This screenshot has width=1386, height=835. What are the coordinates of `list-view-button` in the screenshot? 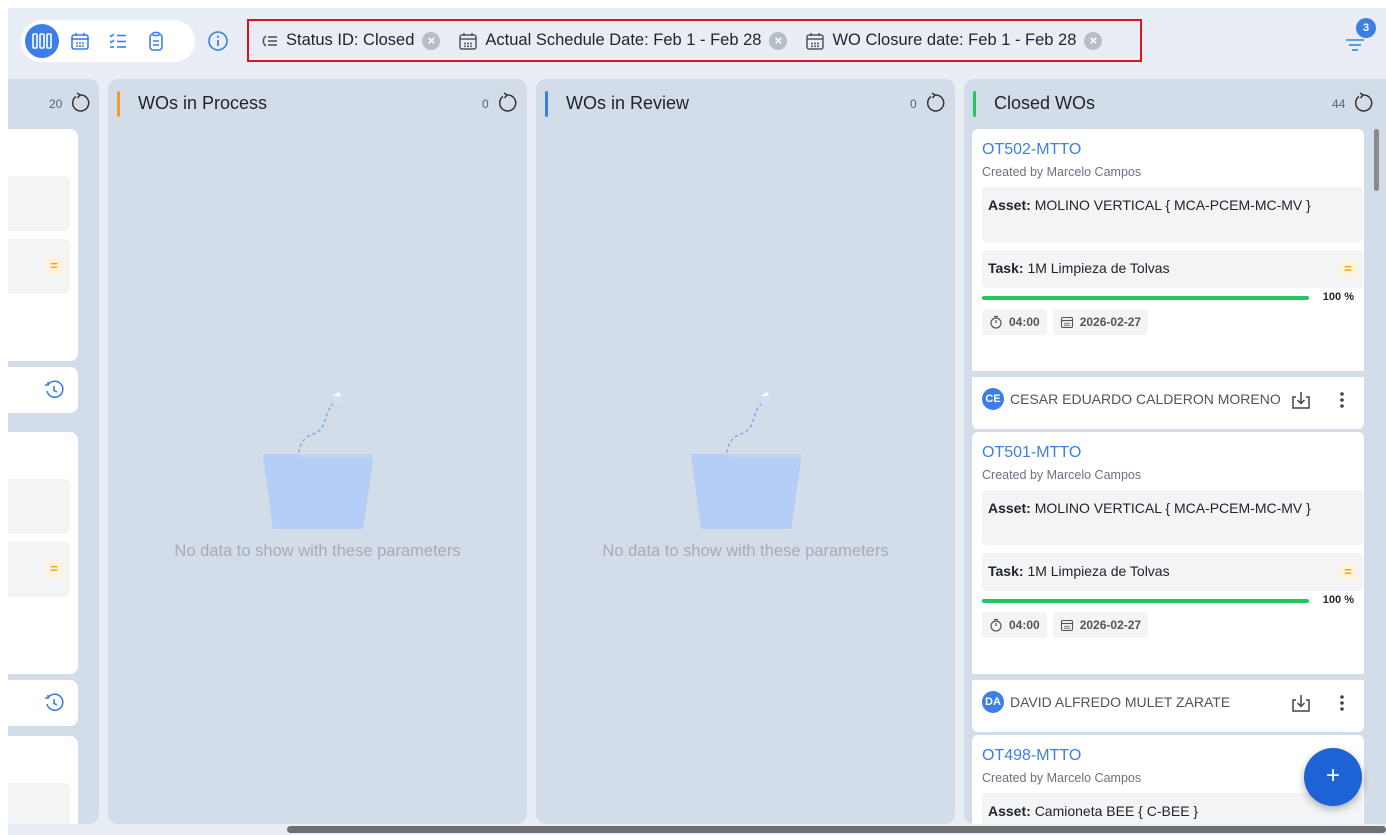 It's located at (118, 41).